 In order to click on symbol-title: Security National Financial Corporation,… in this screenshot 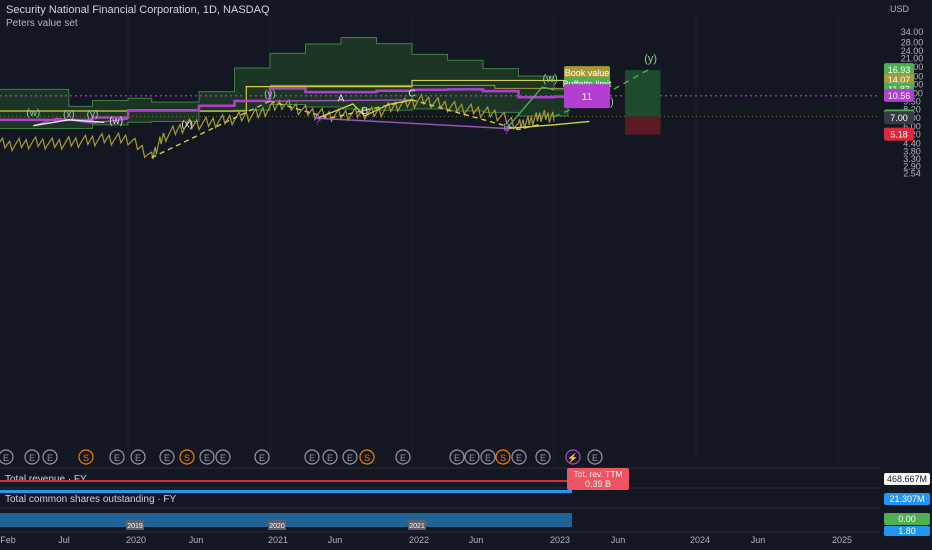, I will do `click(138, 10)`.